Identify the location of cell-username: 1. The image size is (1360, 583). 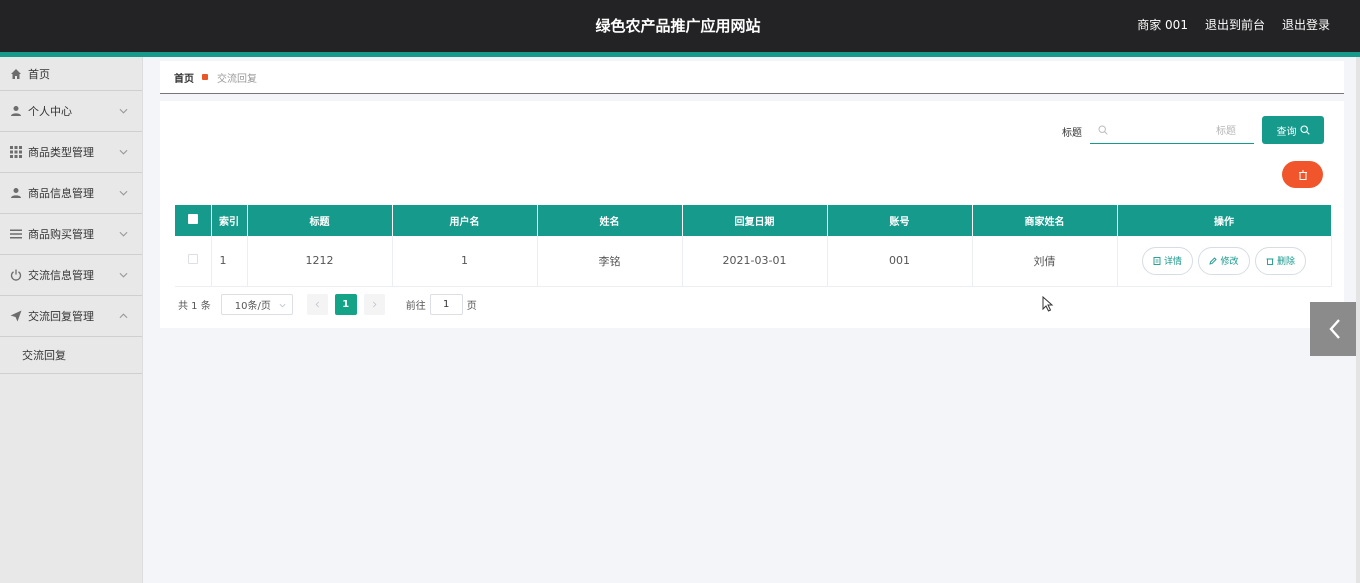
(465, 261).